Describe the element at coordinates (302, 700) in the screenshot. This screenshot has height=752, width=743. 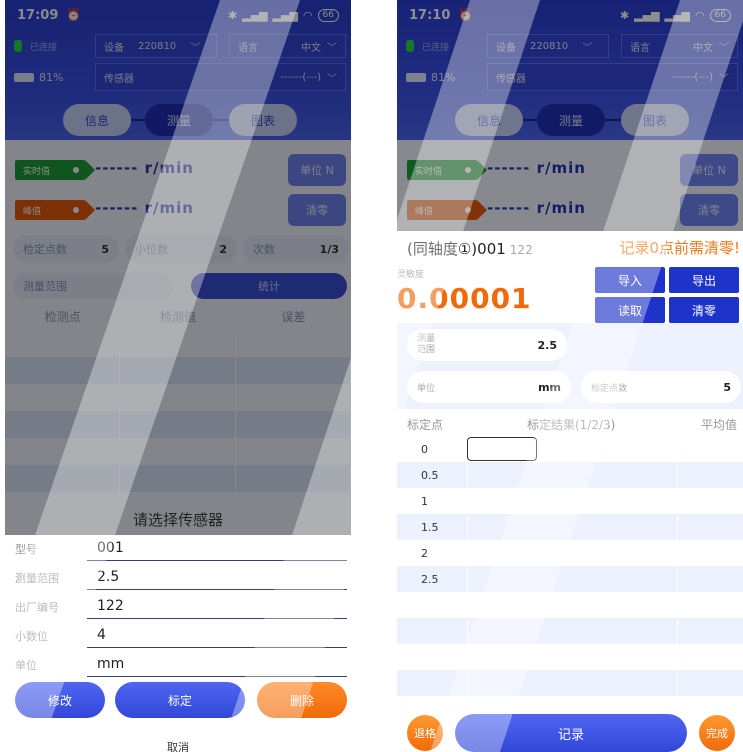
I see `delete-button: 删除` at that location.